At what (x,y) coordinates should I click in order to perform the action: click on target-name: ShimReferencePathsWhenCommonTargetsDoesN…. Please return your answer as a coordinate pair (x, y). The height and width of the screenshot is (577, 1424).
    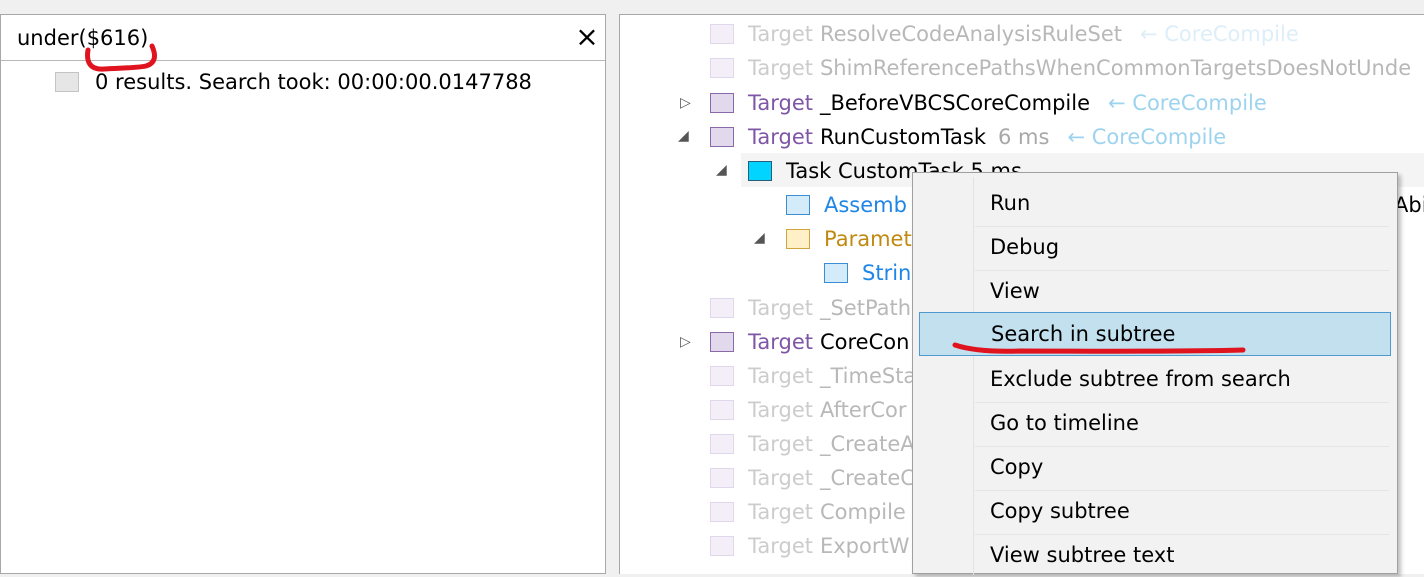
    Looking at the image, I should click on (1115, 68).